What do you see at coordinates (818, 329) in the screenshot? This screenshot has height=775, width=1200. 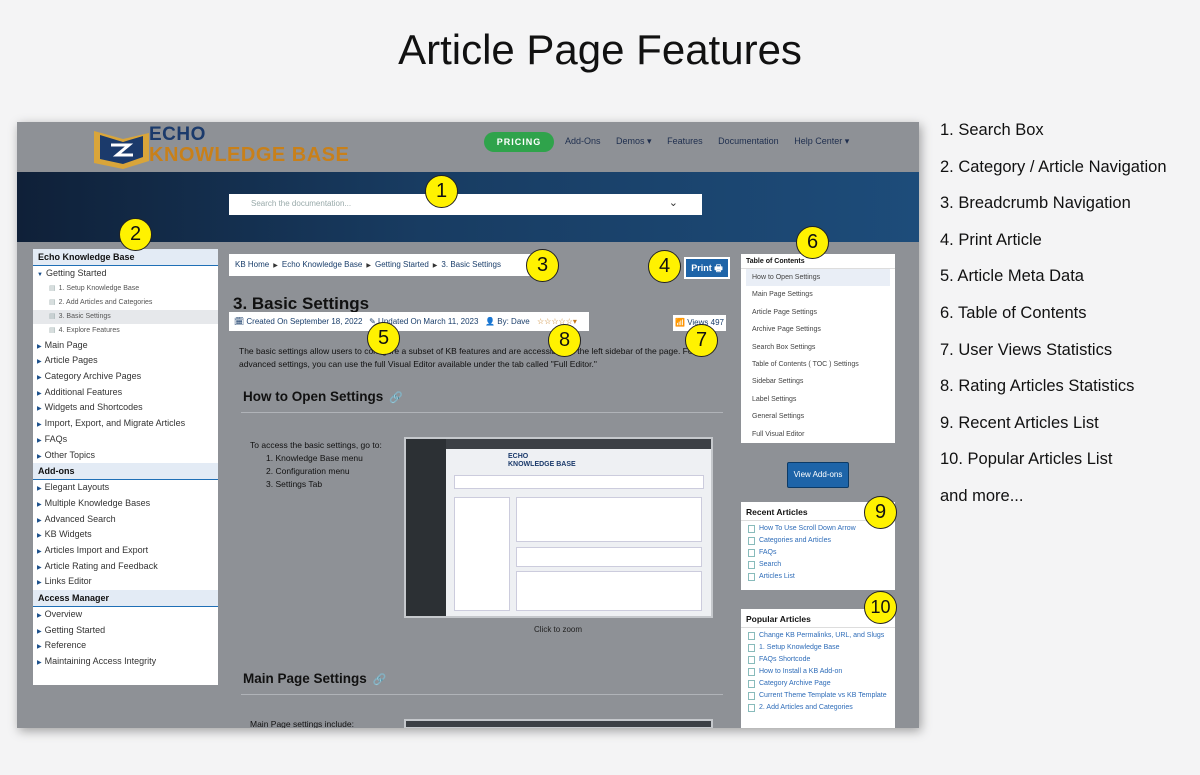 I see `toc-item: Archive Page Settings` at bounding box center [818, 329].